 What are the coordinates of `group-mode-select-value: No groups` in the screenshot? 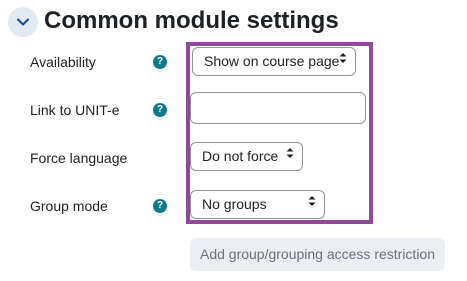 It's located at (234, 204).